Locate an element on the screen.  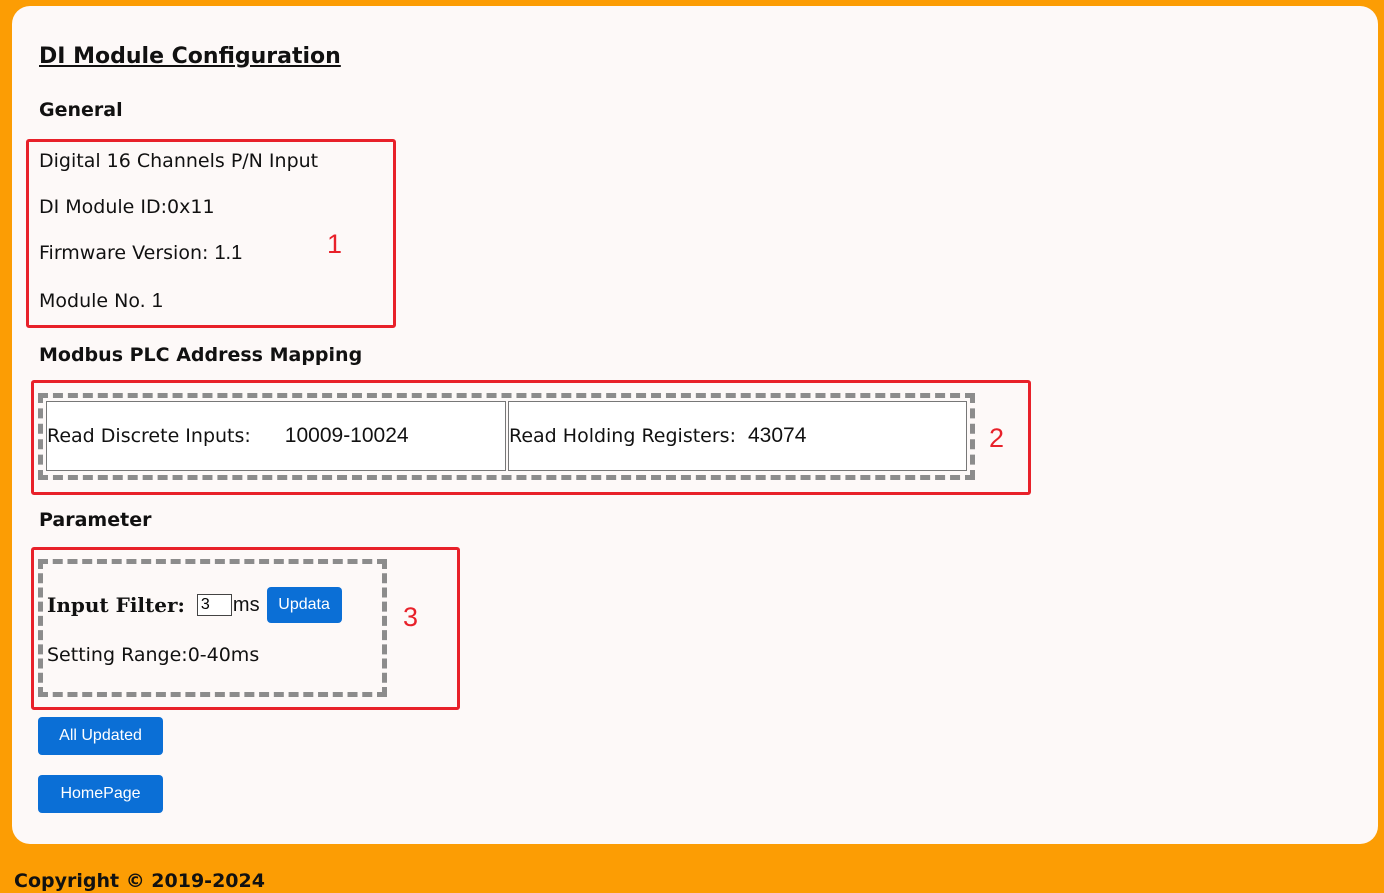
annotation-number-1: 1 is located at coordinates (335, 244).